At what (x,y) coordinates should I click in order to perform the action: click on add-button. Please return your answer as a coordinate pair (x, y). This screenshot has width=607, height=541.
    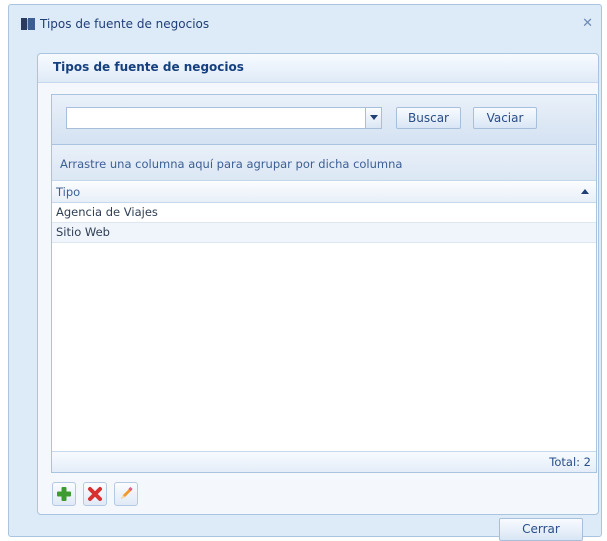
    Looking at the image, I should click on (64, 494).